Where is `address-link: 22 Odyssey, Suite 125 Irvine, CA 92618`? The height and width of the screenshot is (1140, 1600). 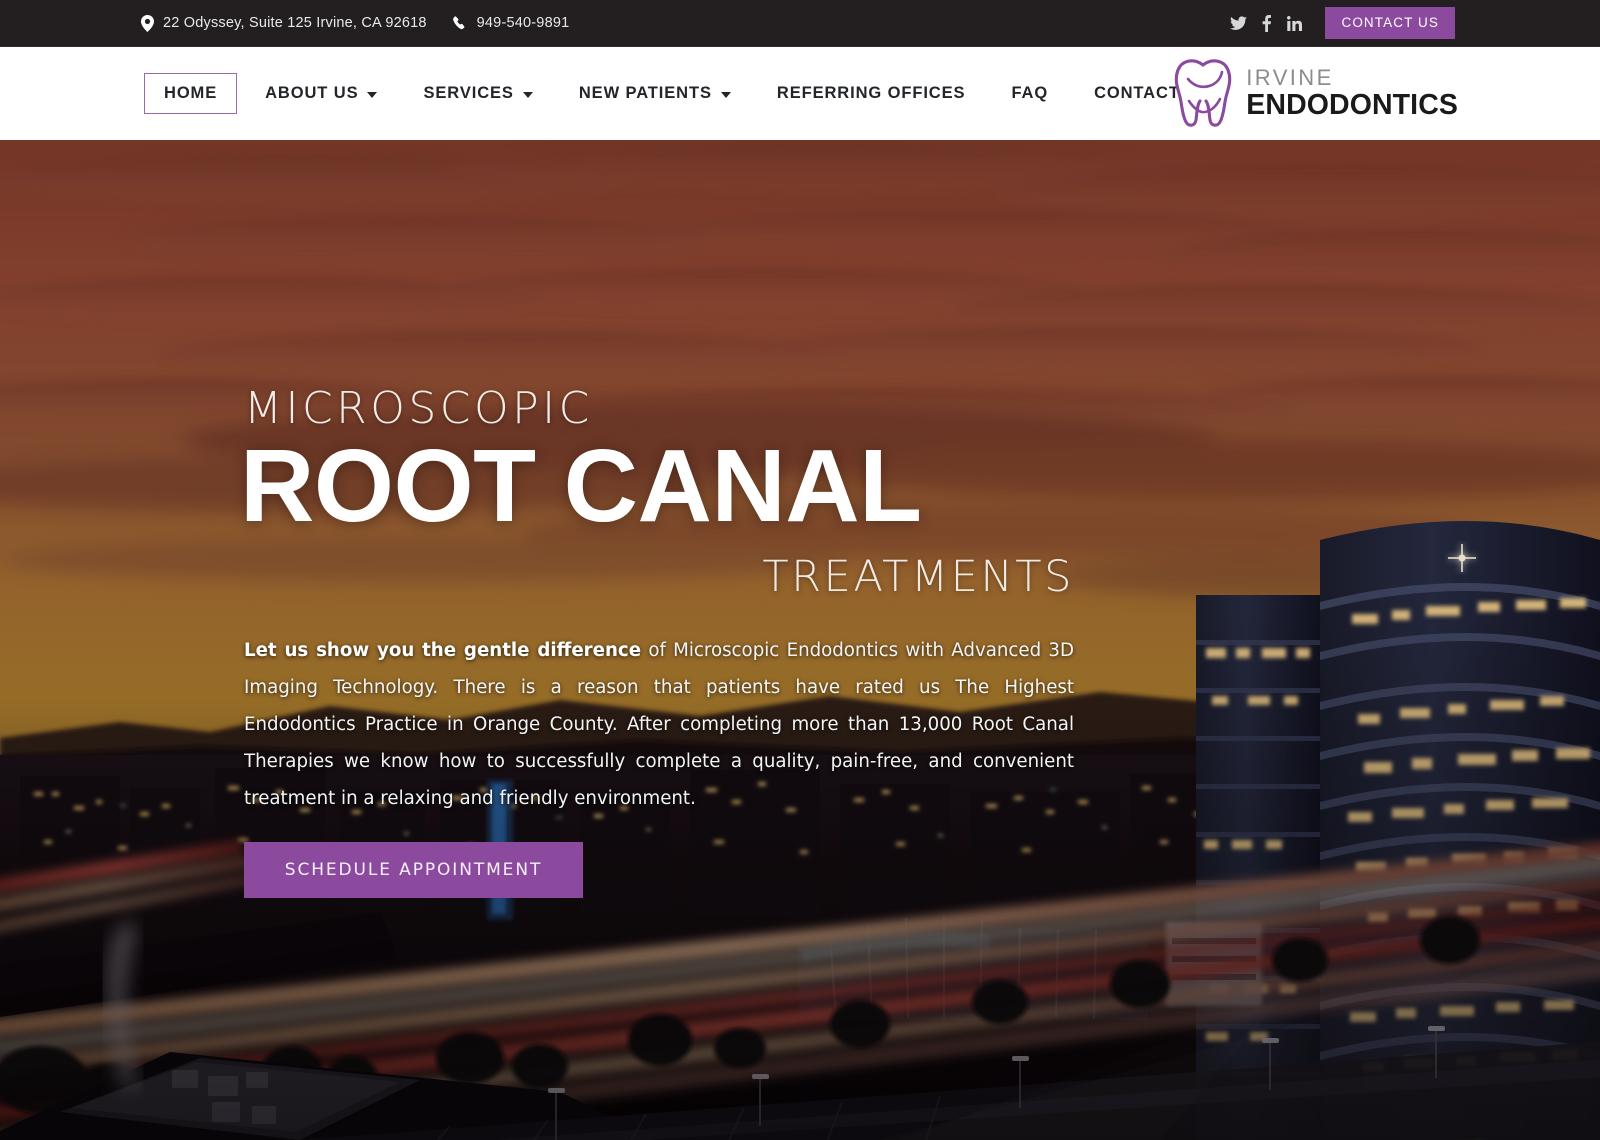 address-link: 22 Odyssey, Suite 125 Irvine, CA 92618 is located at coordinates (284, 23).